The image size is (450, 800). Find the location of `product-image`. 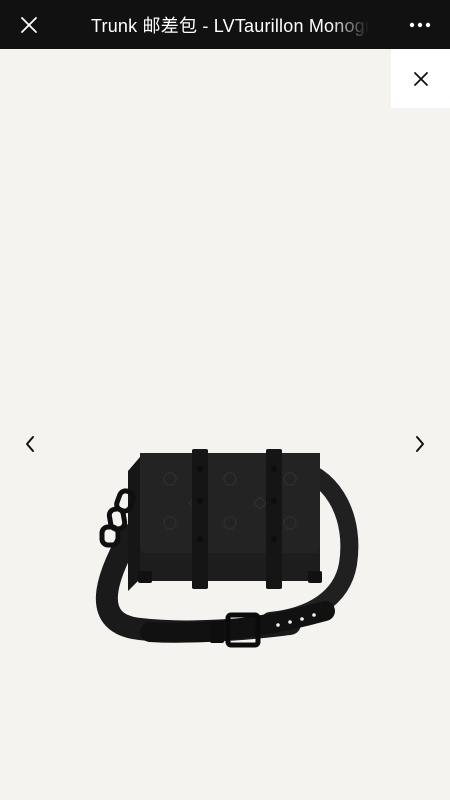

product-image is located at coordinates (227, 548).